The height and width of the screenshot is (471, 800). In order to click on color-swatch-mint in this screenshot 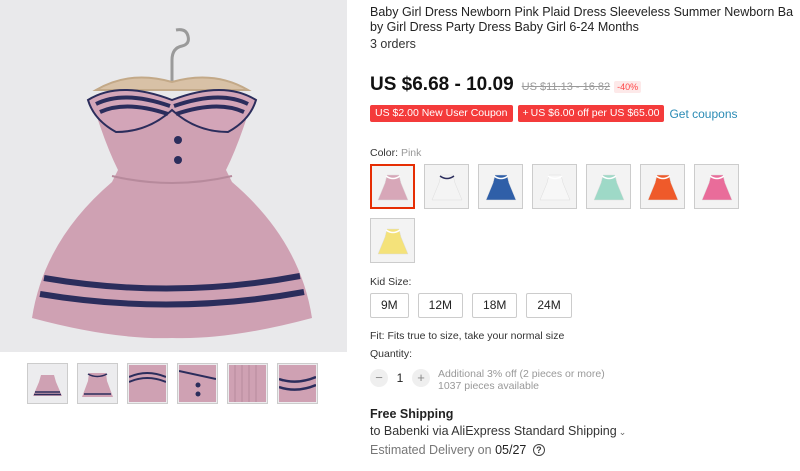, I will do `click(608, 186)`.